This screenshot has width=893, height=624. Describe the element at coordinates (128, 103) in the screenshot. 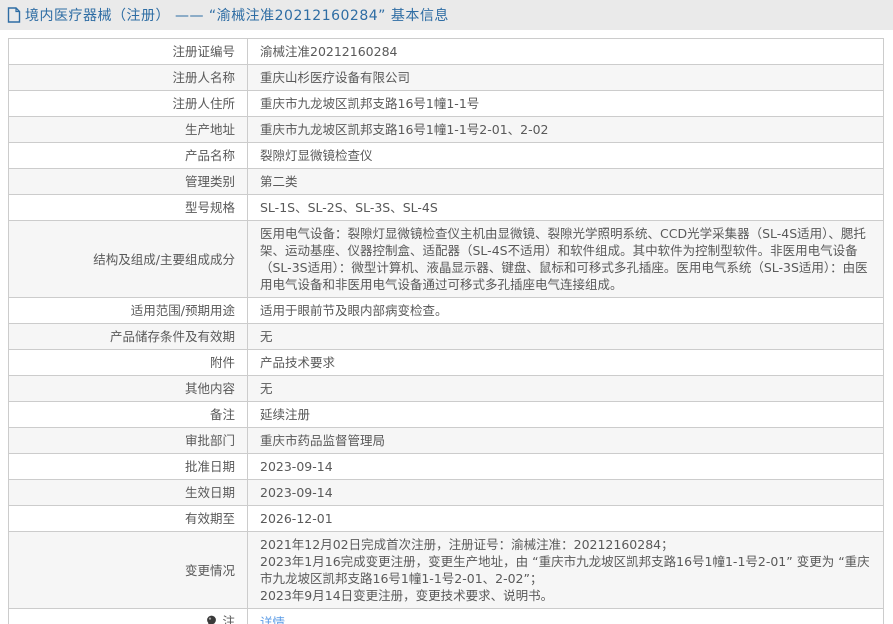

I see `row-label: 注册人住所` at that location.